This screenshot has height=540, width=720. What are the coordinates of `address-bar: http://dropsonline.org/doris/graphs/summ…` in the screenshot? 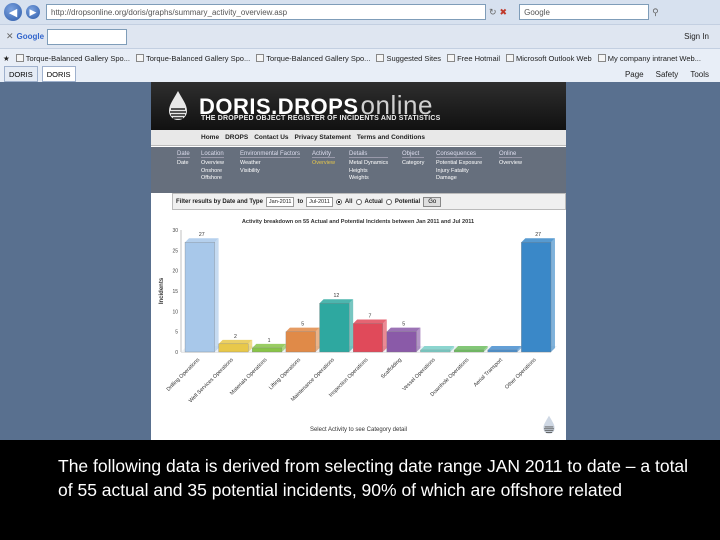 It's located at (266, 12).